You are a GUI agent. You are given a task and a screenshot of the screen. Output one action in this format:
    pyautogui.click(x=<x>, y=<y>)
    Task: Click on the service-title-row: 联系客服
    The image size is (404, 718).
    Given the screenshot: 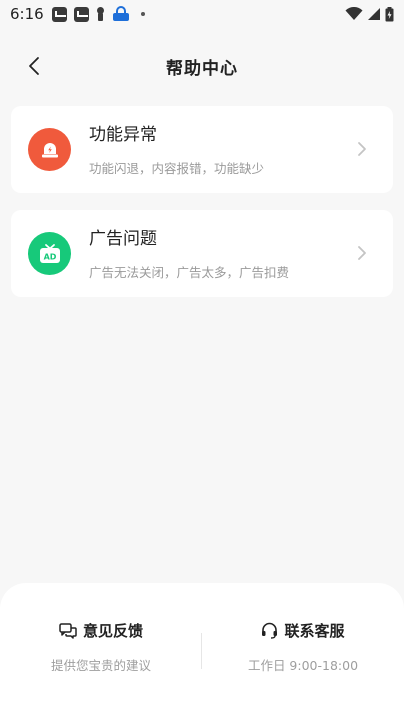 What is the action you would take?
    pyautogui.click(x=303, y=630)
    